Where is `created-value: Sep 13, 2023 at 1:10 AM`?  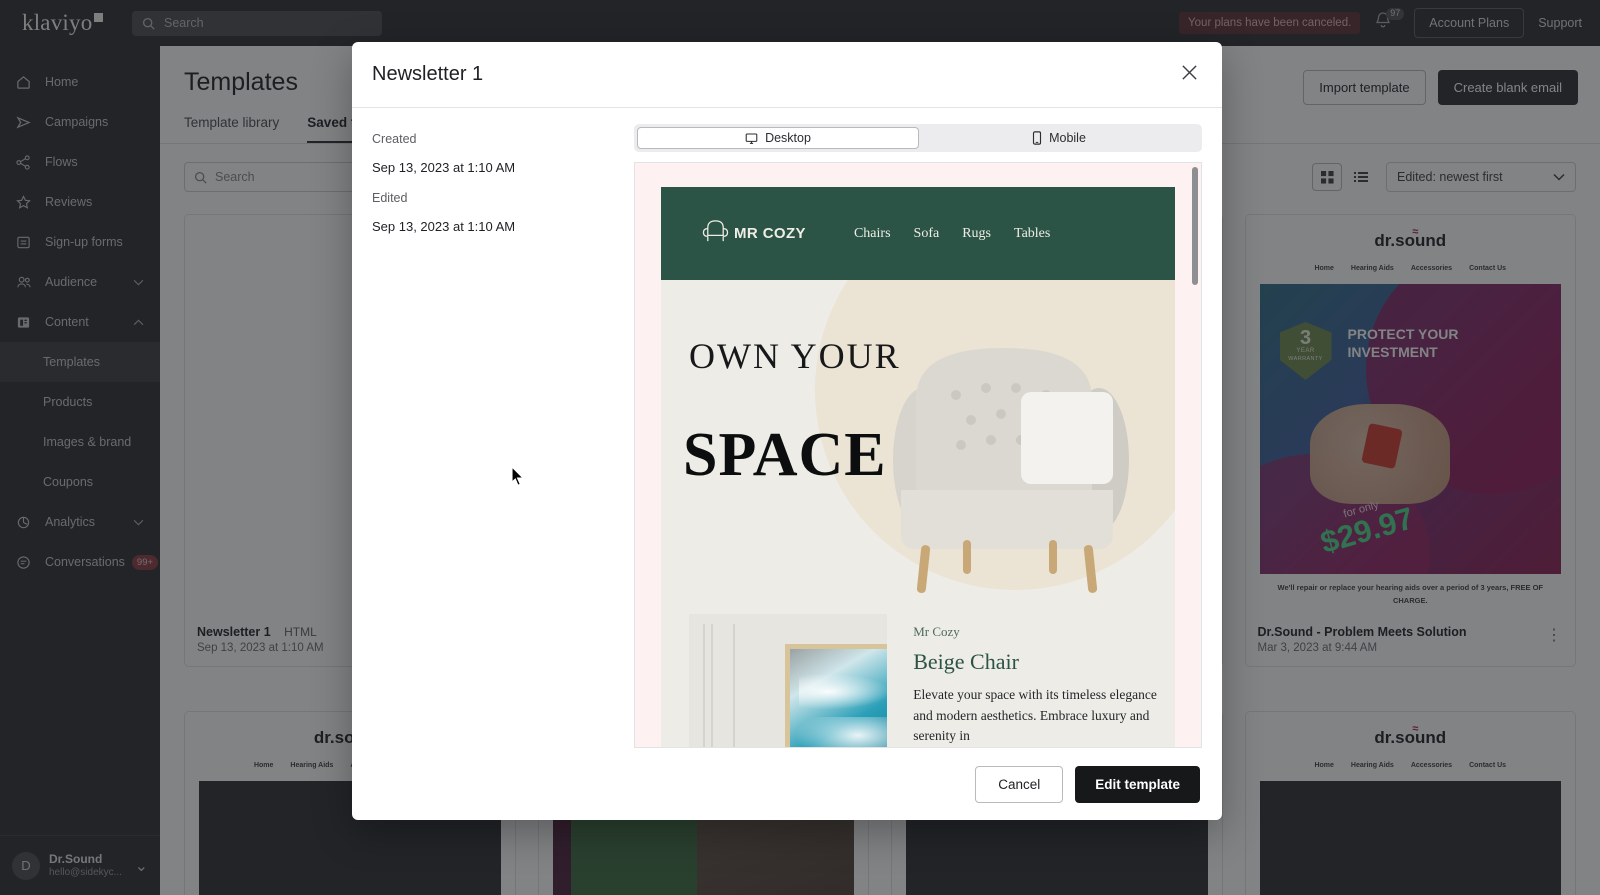 created-value: Sep 13, 2023 at 1:10 AM is located at coordinates (444, 167).